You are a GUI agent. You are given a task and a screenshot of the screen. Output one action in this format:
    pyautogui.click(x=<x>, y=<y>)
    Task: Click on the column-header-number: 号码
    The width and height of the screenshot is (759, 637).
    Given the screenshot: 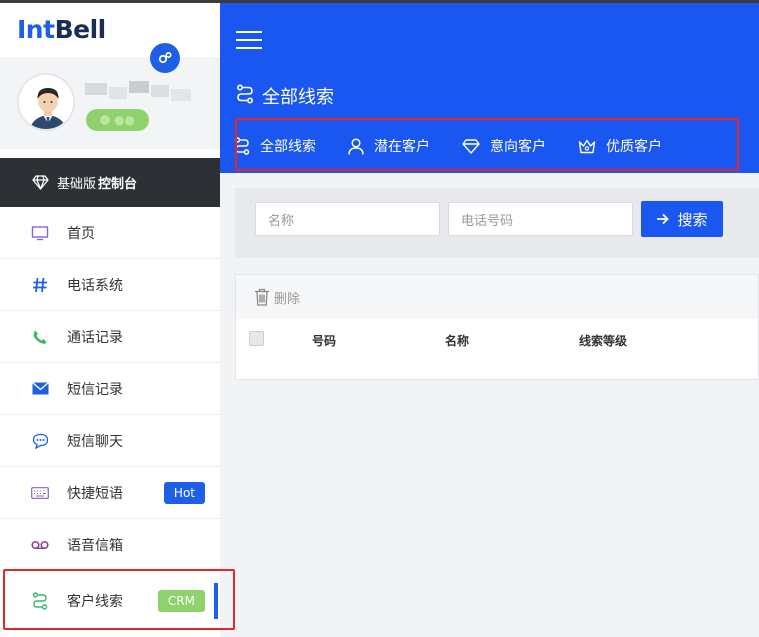 What is the action you would take?
    pyautogui.click(x=324, y=340)
    